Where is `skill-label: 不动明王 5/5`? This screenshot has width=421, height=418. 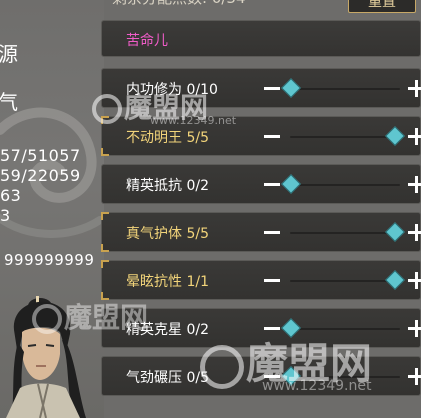 skill-label: 不动明王 5/5 is located at coordinates (167, 138).